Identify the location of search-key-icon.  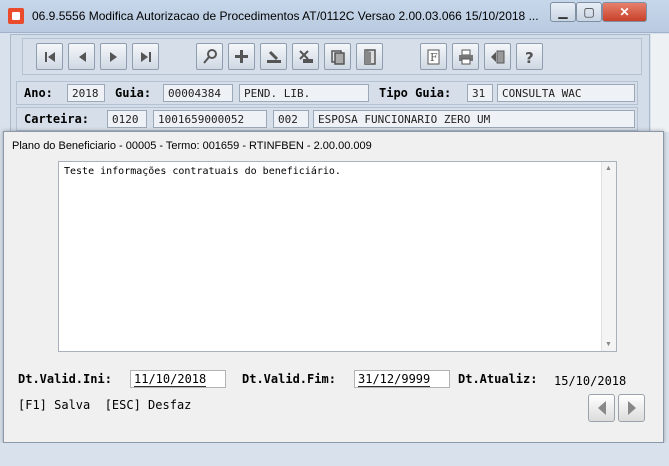
(209, 56).